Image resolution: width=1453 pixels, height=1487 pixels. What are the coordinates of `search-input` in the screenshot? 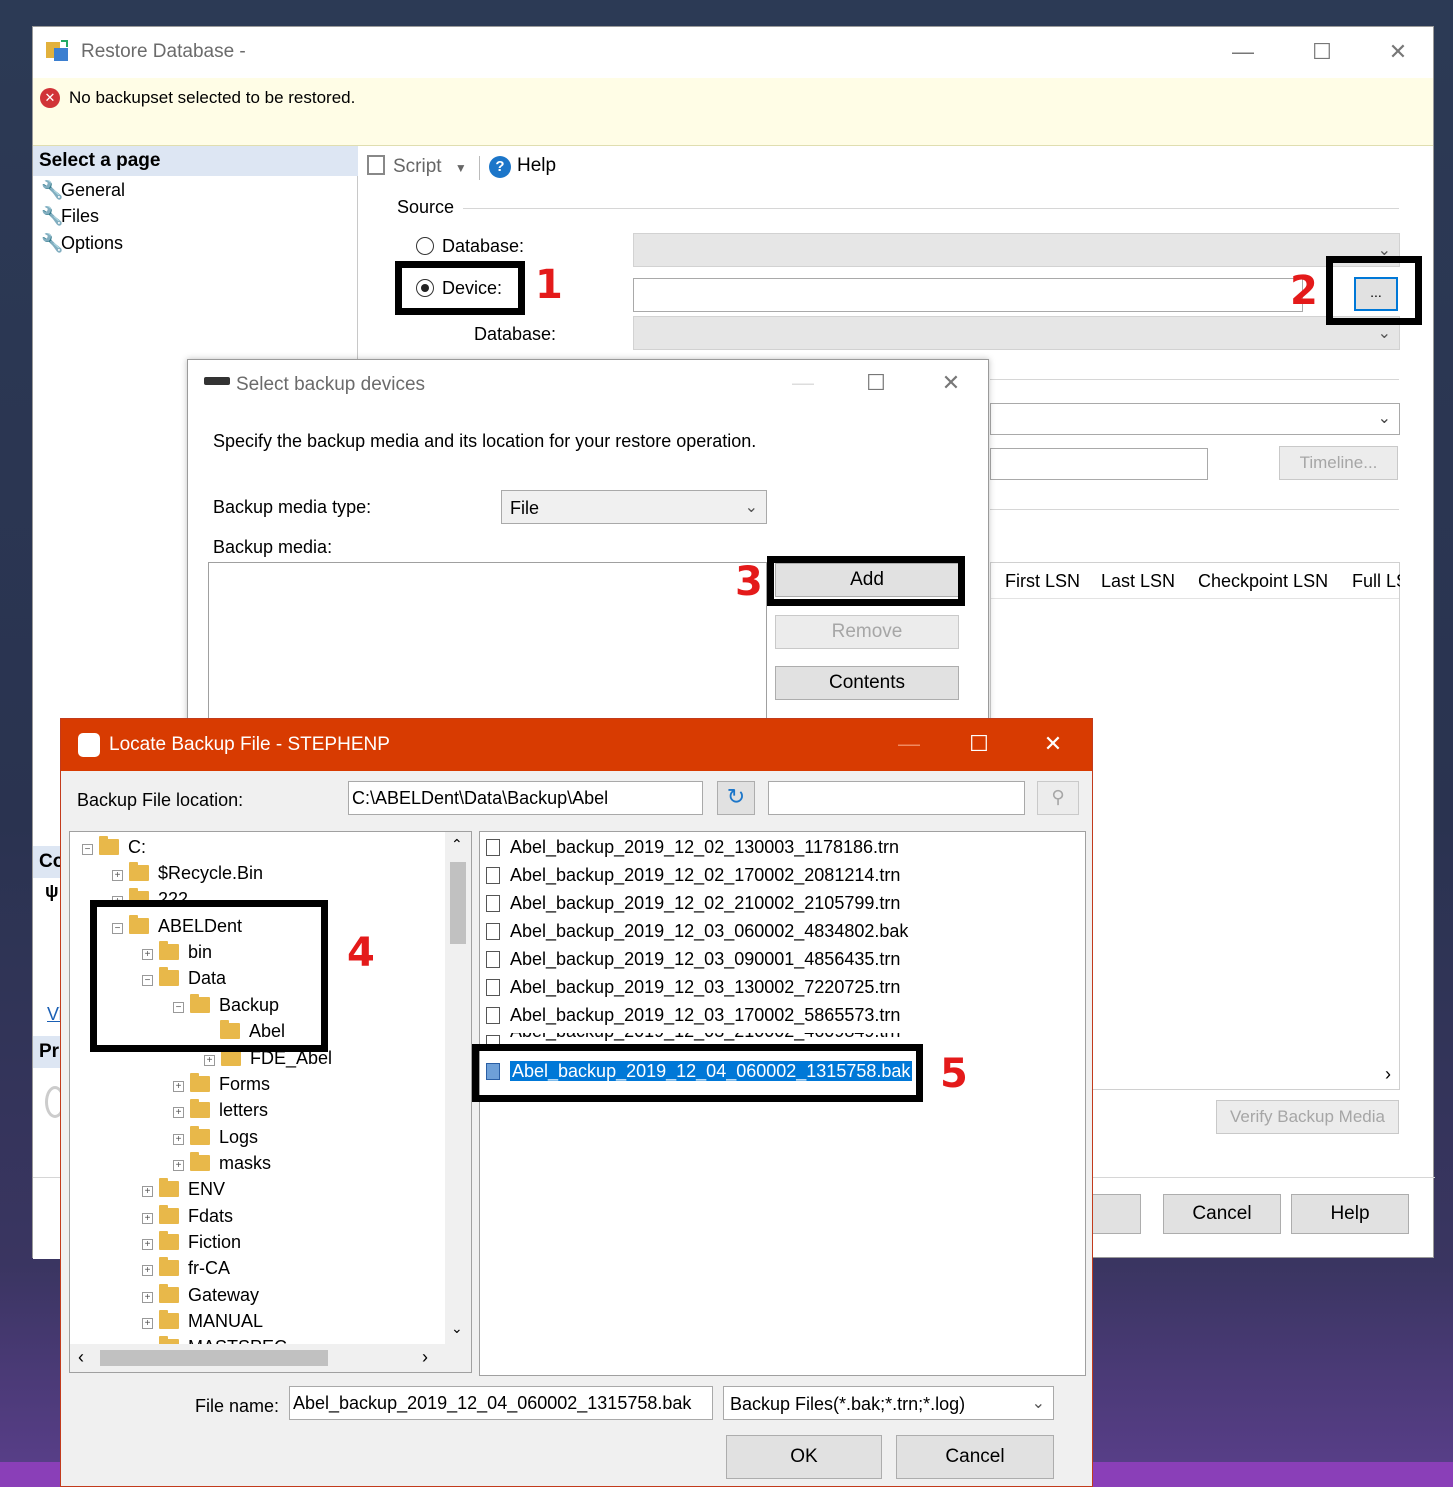 It's located at (896, 798).